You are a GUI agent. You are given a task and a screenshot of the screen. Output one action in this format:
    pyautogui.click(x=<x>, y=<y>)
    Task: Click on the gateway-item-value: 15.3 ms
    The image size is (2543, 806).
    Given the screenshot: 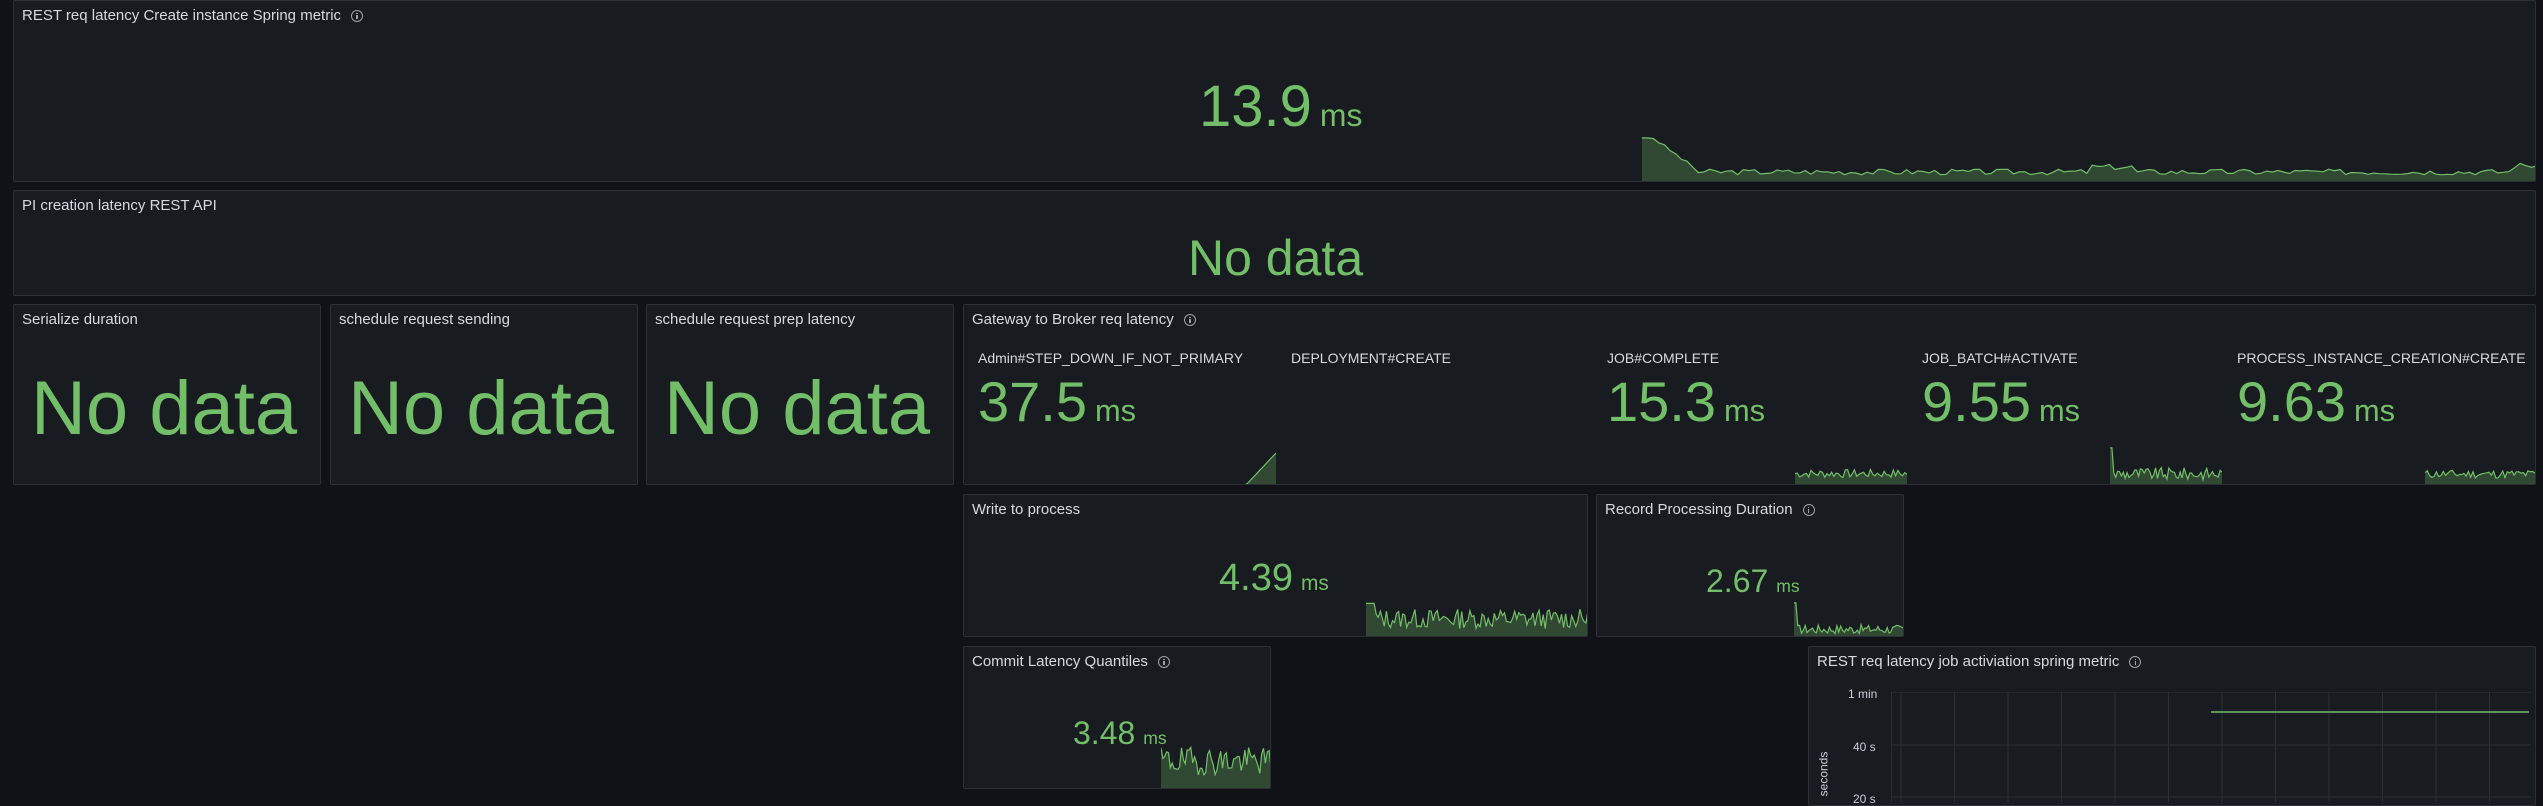 What is the action you would take?
    pyautogui.click(x=1686, y=401)
    